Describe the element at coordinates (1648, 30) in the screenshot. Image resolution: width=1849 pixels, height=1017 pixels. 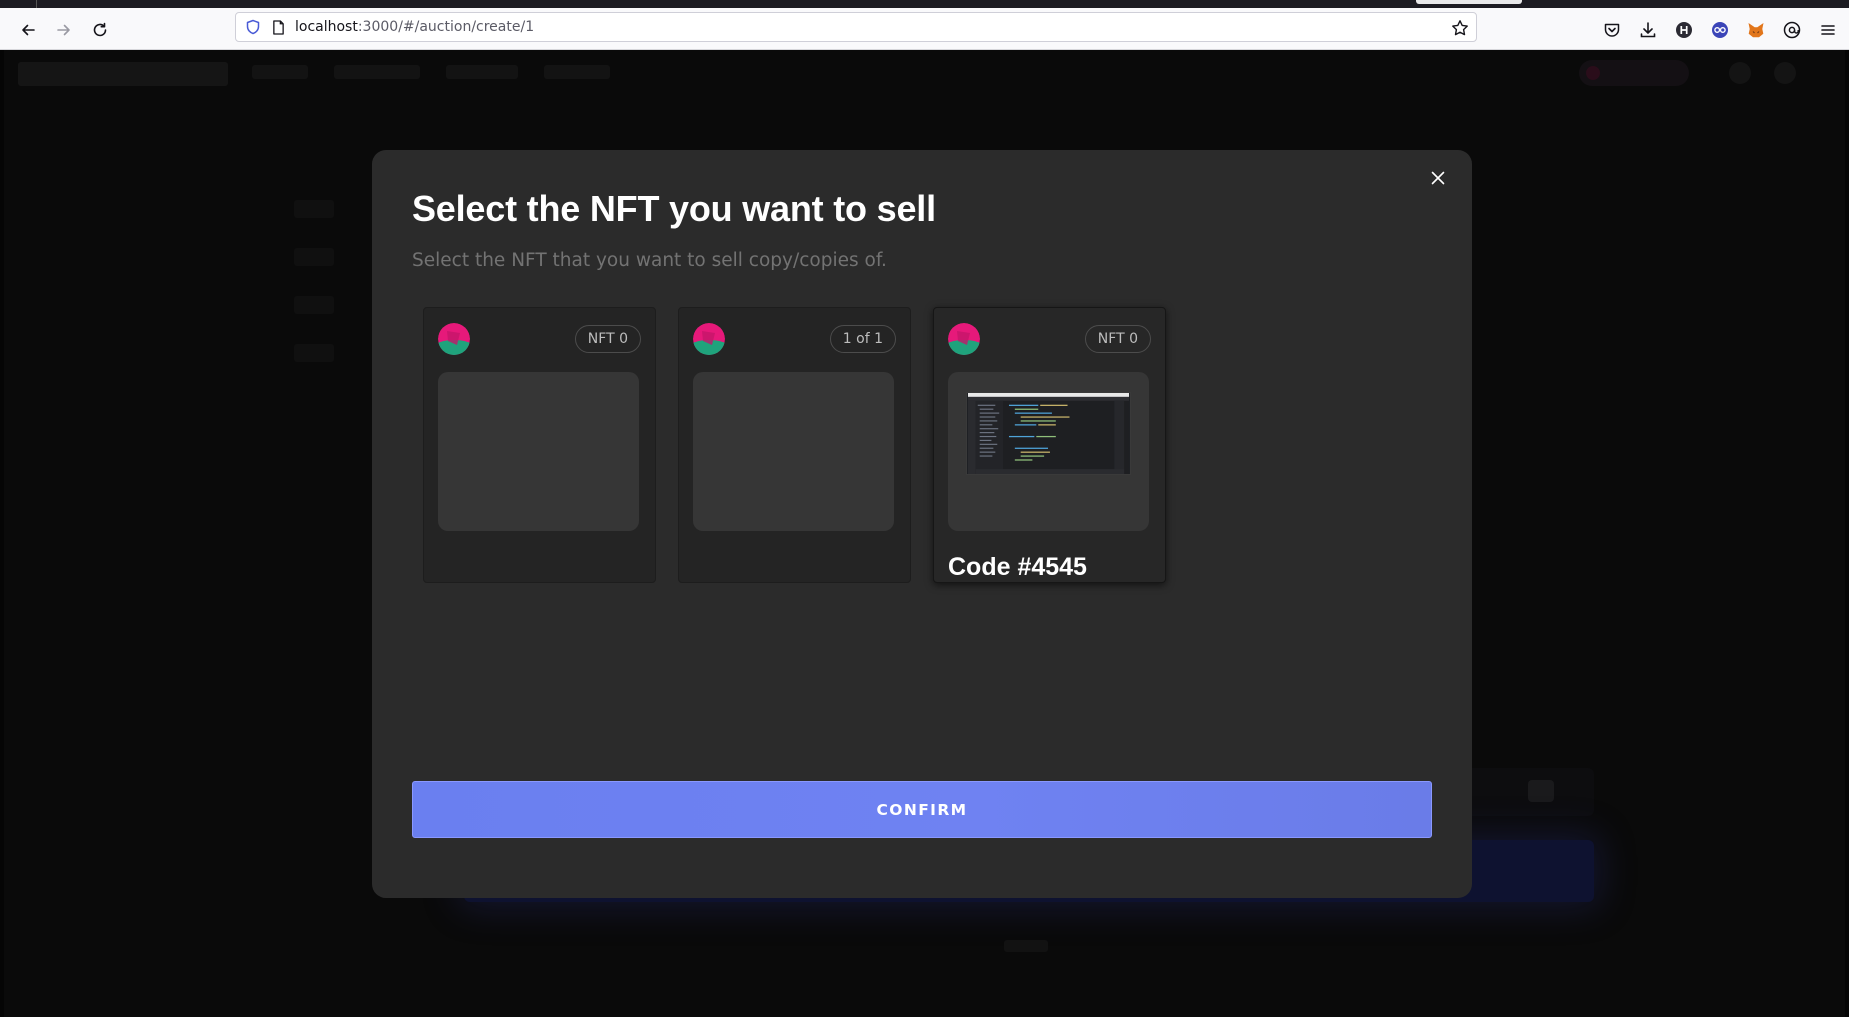
I see `download-icon` at that location.